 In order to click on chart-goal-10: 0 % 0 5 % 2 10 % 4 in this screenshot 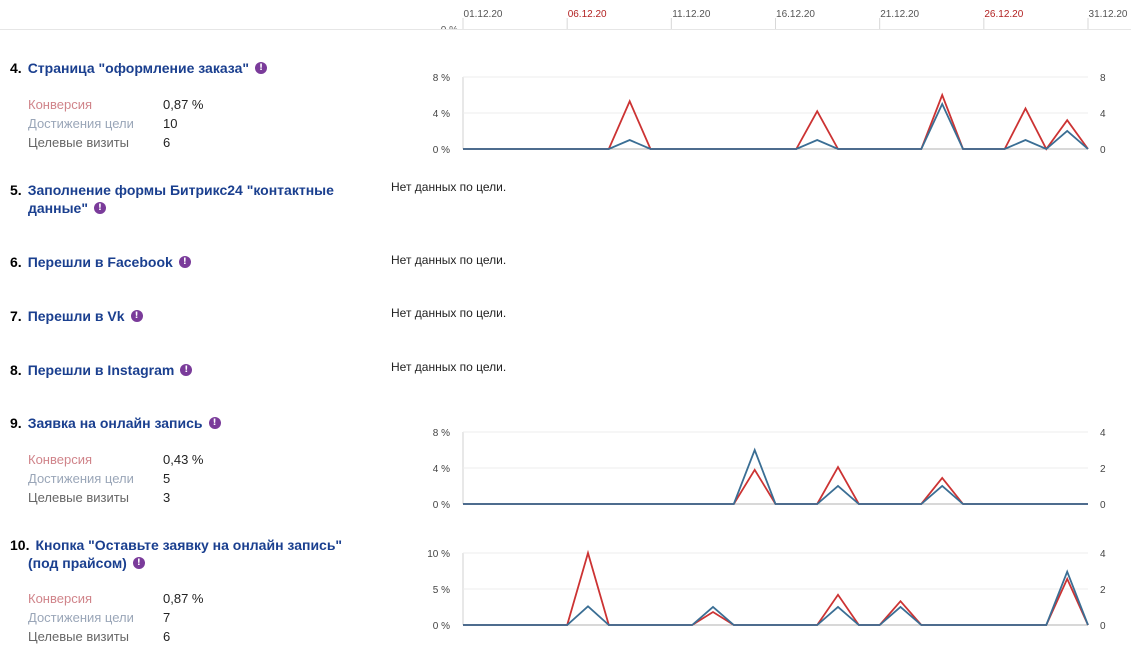, I will do `click(766, 590)`.